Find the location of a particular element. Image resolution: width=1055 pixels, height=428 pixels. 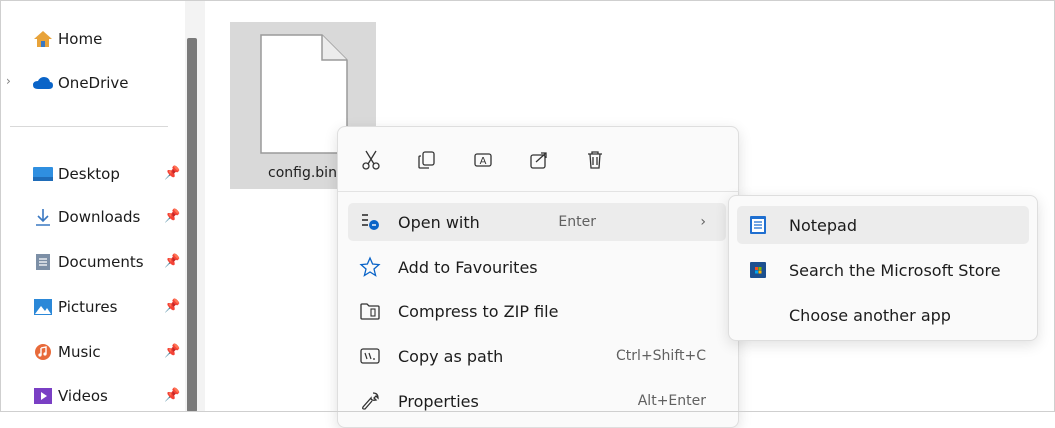

documents-icon is located at coordinates (43, 262).